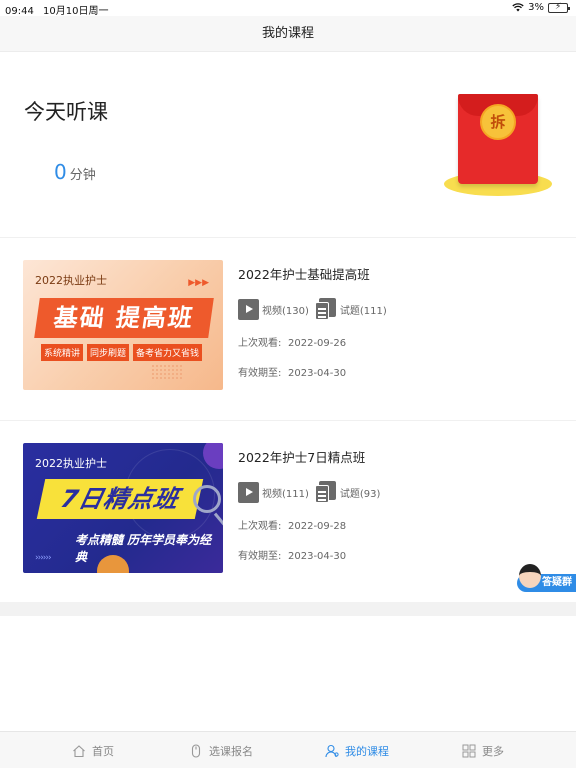 The height and width of the screenshot is (769, 576). I want to click on course-thumbnail: 2022执业护士 7日精点班 考点精髓 历年学员奉为经典 ››››››, so click(123, 508).